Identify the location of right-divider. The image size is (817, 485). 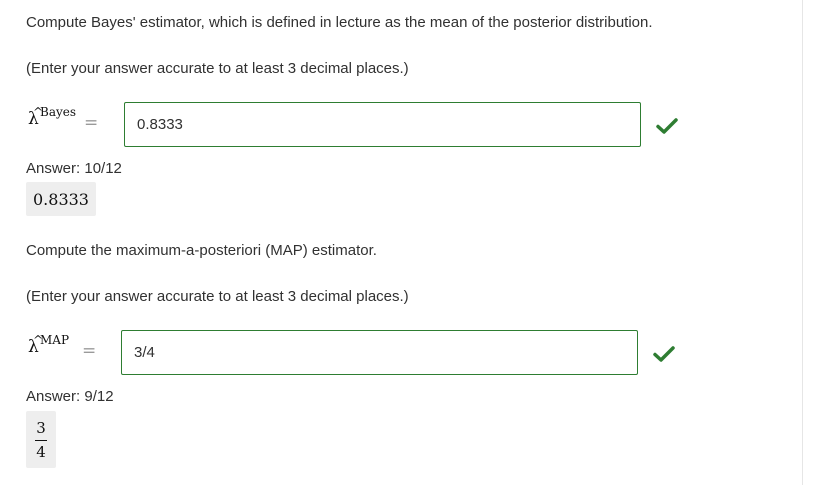
(802, 242).